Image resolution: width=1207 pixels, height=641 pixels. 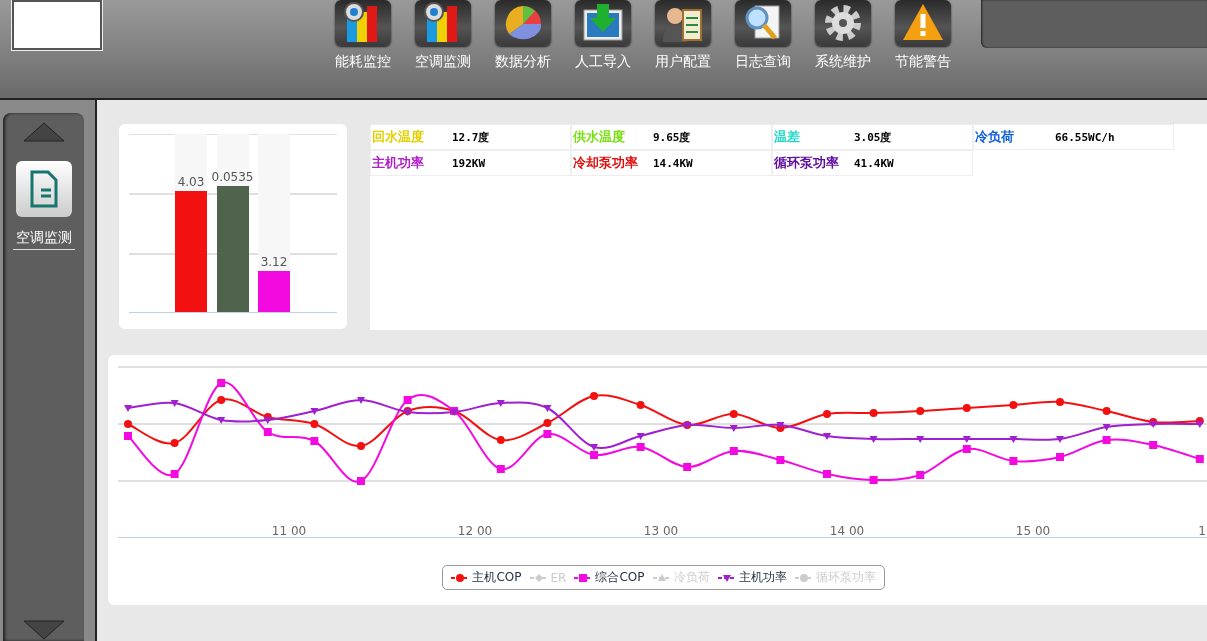 What do you see at coordinates (606, 163) in the screenshot?
I see `metric-label: 冷却泵功率` at bounding box center [606, 163].